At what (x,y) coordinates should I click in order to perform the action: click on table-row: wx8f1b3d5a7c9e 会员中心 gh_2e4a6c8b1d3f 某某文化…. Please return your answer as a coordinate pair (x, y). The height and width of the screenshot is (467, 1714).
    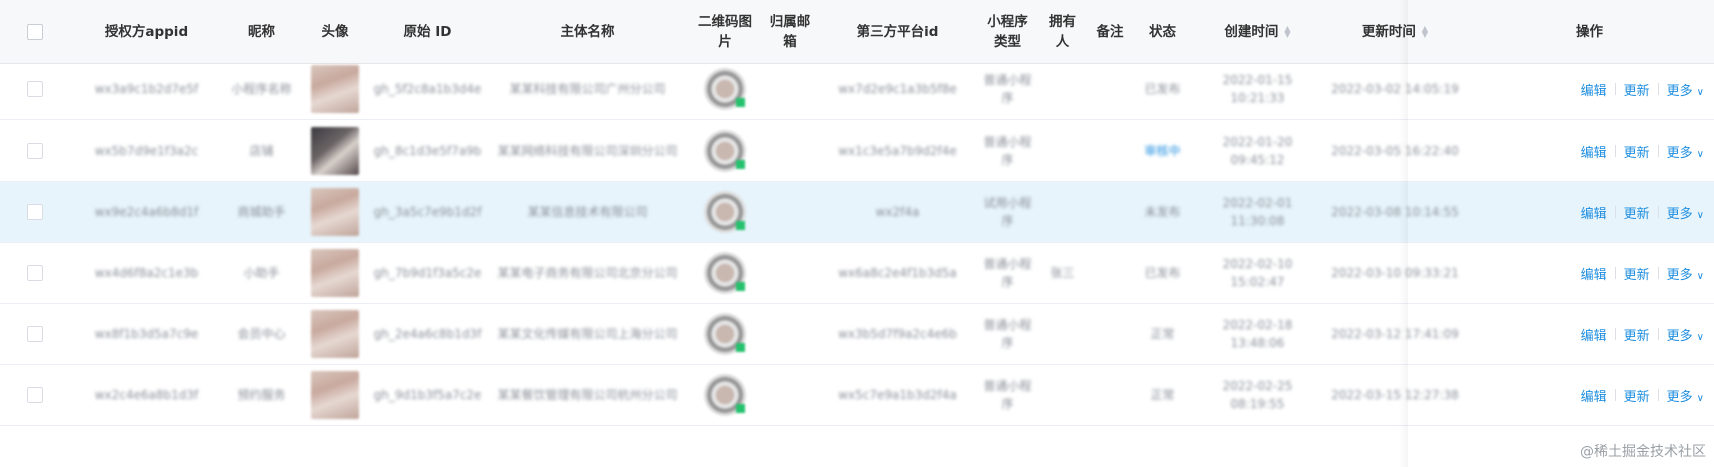
    Looking at the image, I should click on (857, 334).